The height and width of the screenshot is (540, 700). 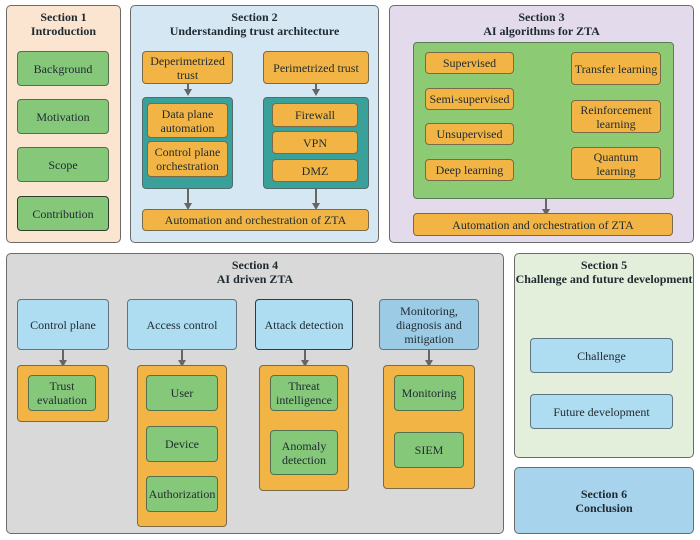 I want to click on control-plane-box: Control plane, so click(x=63, y=324).